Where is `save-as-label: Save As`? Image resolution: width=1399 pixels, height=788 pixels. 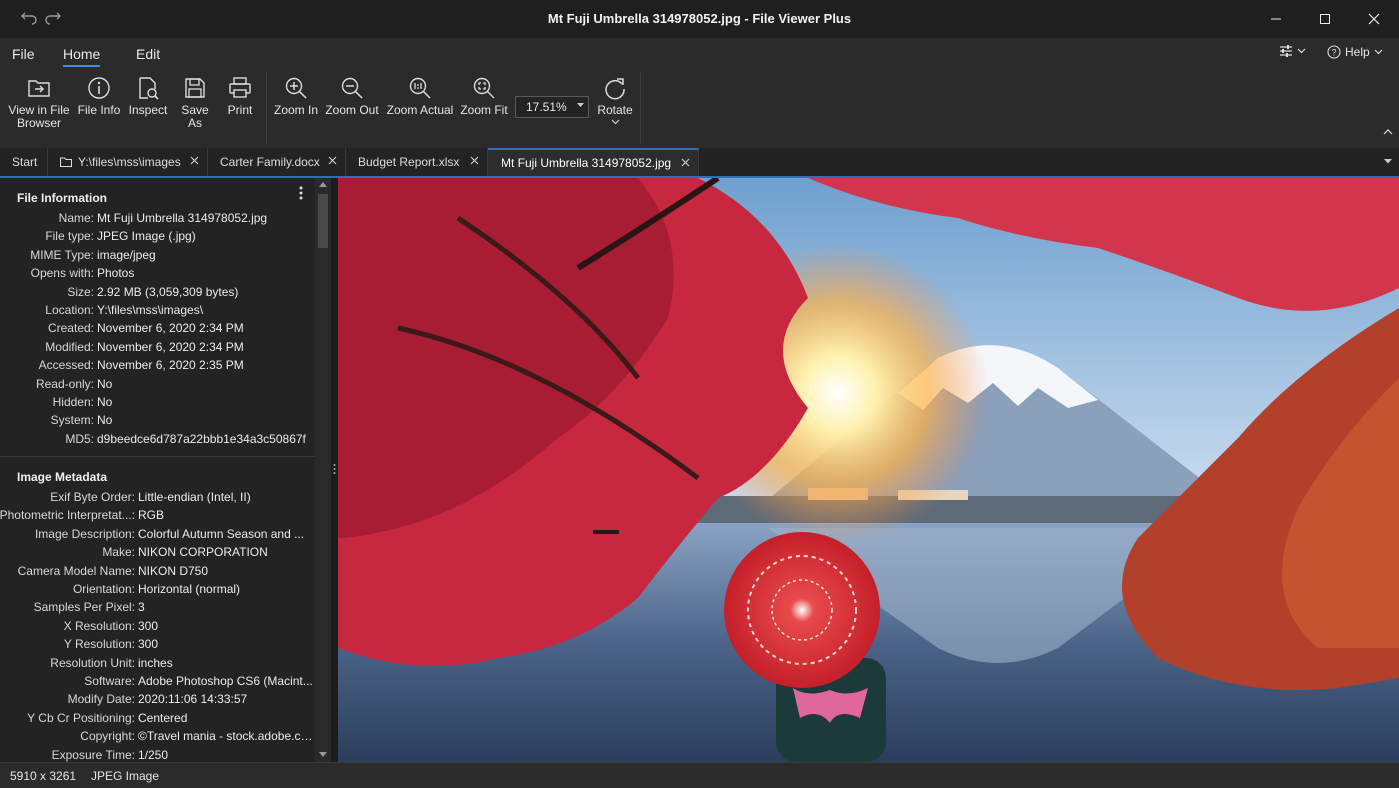
save-as-label: Save As is located at coordinates (195, 116).